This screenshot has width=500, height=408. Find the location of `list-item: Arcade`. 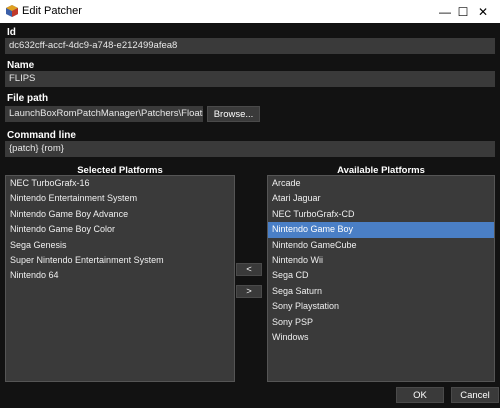

list-item: Arcade is located at coordinates (381, 183).